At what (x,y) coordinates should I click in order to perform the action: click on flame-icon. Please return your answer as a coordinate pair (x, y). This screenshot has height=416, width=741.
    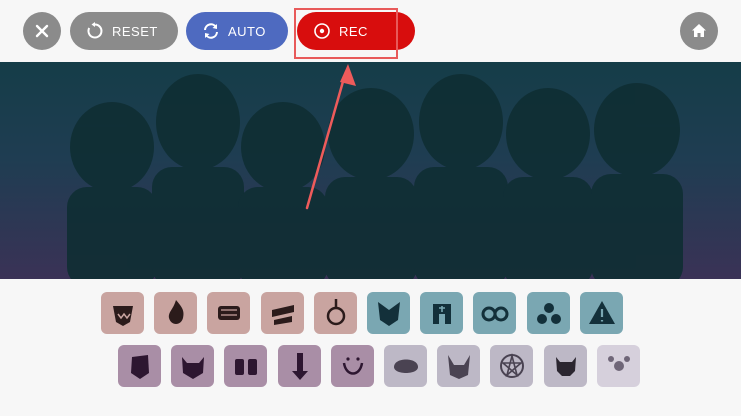
    Looking at the image, I should click on (176, 312).